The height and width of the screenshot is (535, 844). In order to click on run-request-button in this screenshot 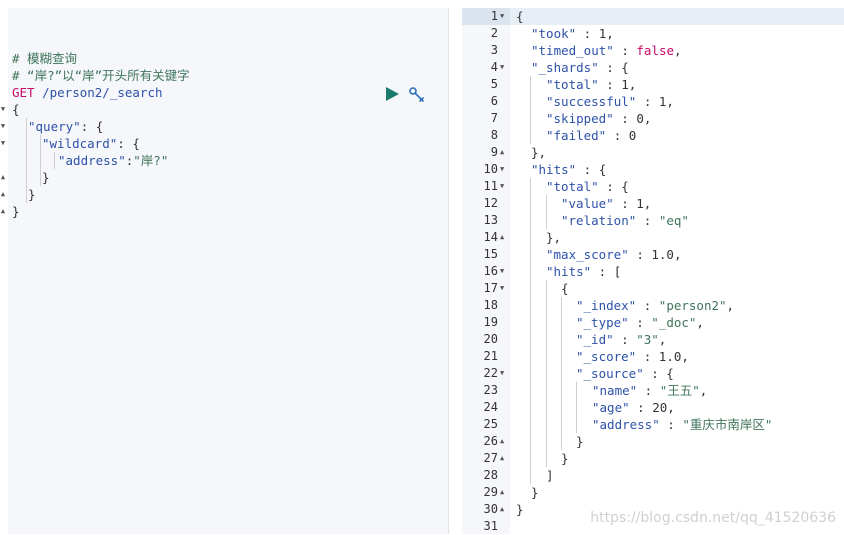, I will do `click(392, 94)`.